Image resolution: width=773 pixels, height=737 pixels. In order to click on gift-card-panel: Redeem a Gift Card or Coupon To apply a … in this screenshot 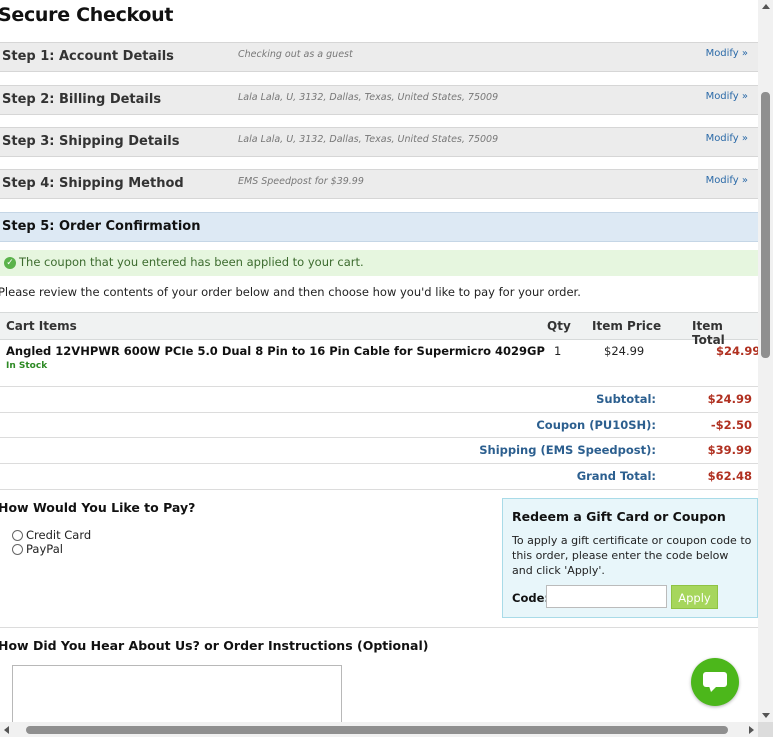, I will do `click(630, 558)`.